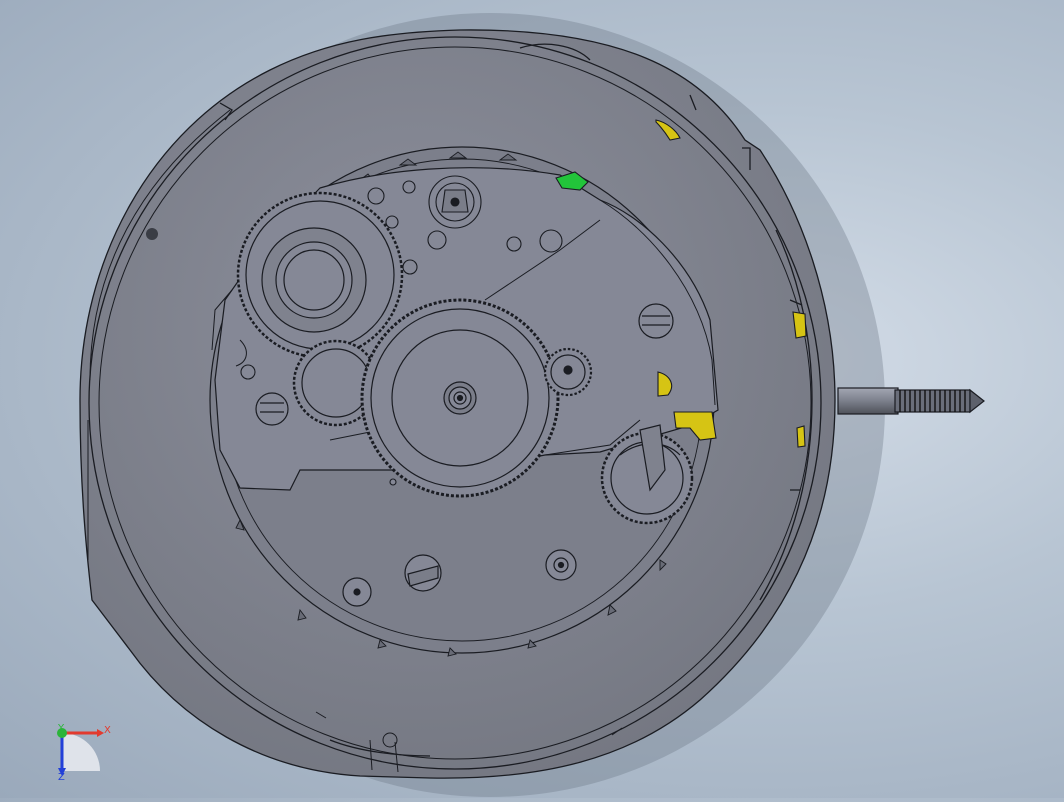 The height and width of the screenshot is (802, 1064). Describe the element at coordinates (61, 777) in the screenshot. I see `triad-z-label: Z` at that location.